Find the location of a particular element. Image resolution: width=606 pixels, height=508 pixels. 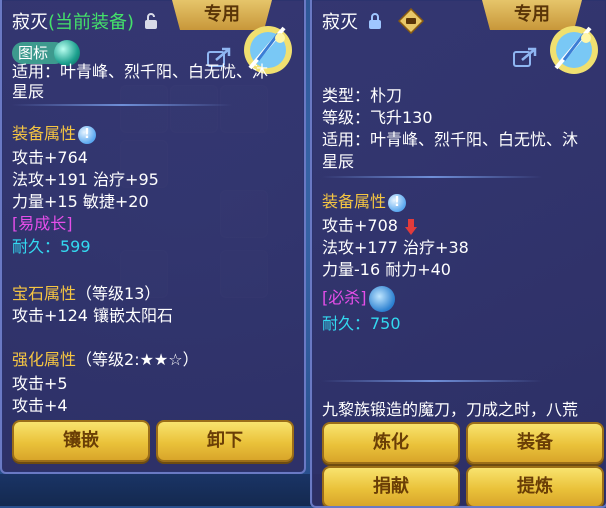

refine-button: 炼化 is located at coordinates (391, 443).